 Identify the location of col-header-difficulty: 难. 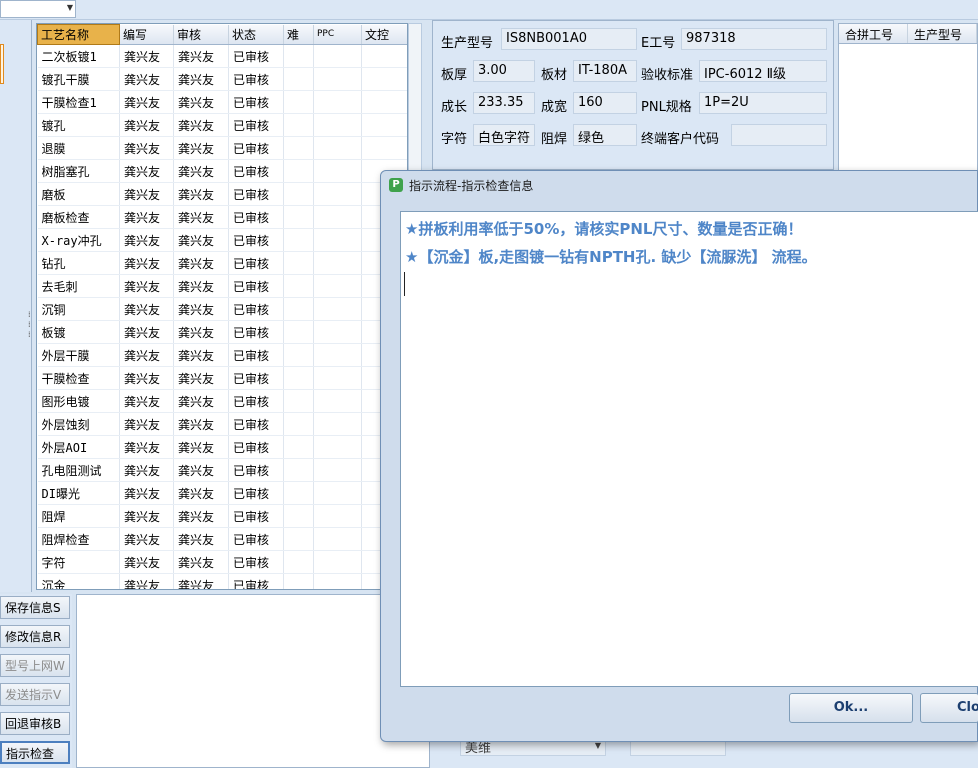
(298, 34).